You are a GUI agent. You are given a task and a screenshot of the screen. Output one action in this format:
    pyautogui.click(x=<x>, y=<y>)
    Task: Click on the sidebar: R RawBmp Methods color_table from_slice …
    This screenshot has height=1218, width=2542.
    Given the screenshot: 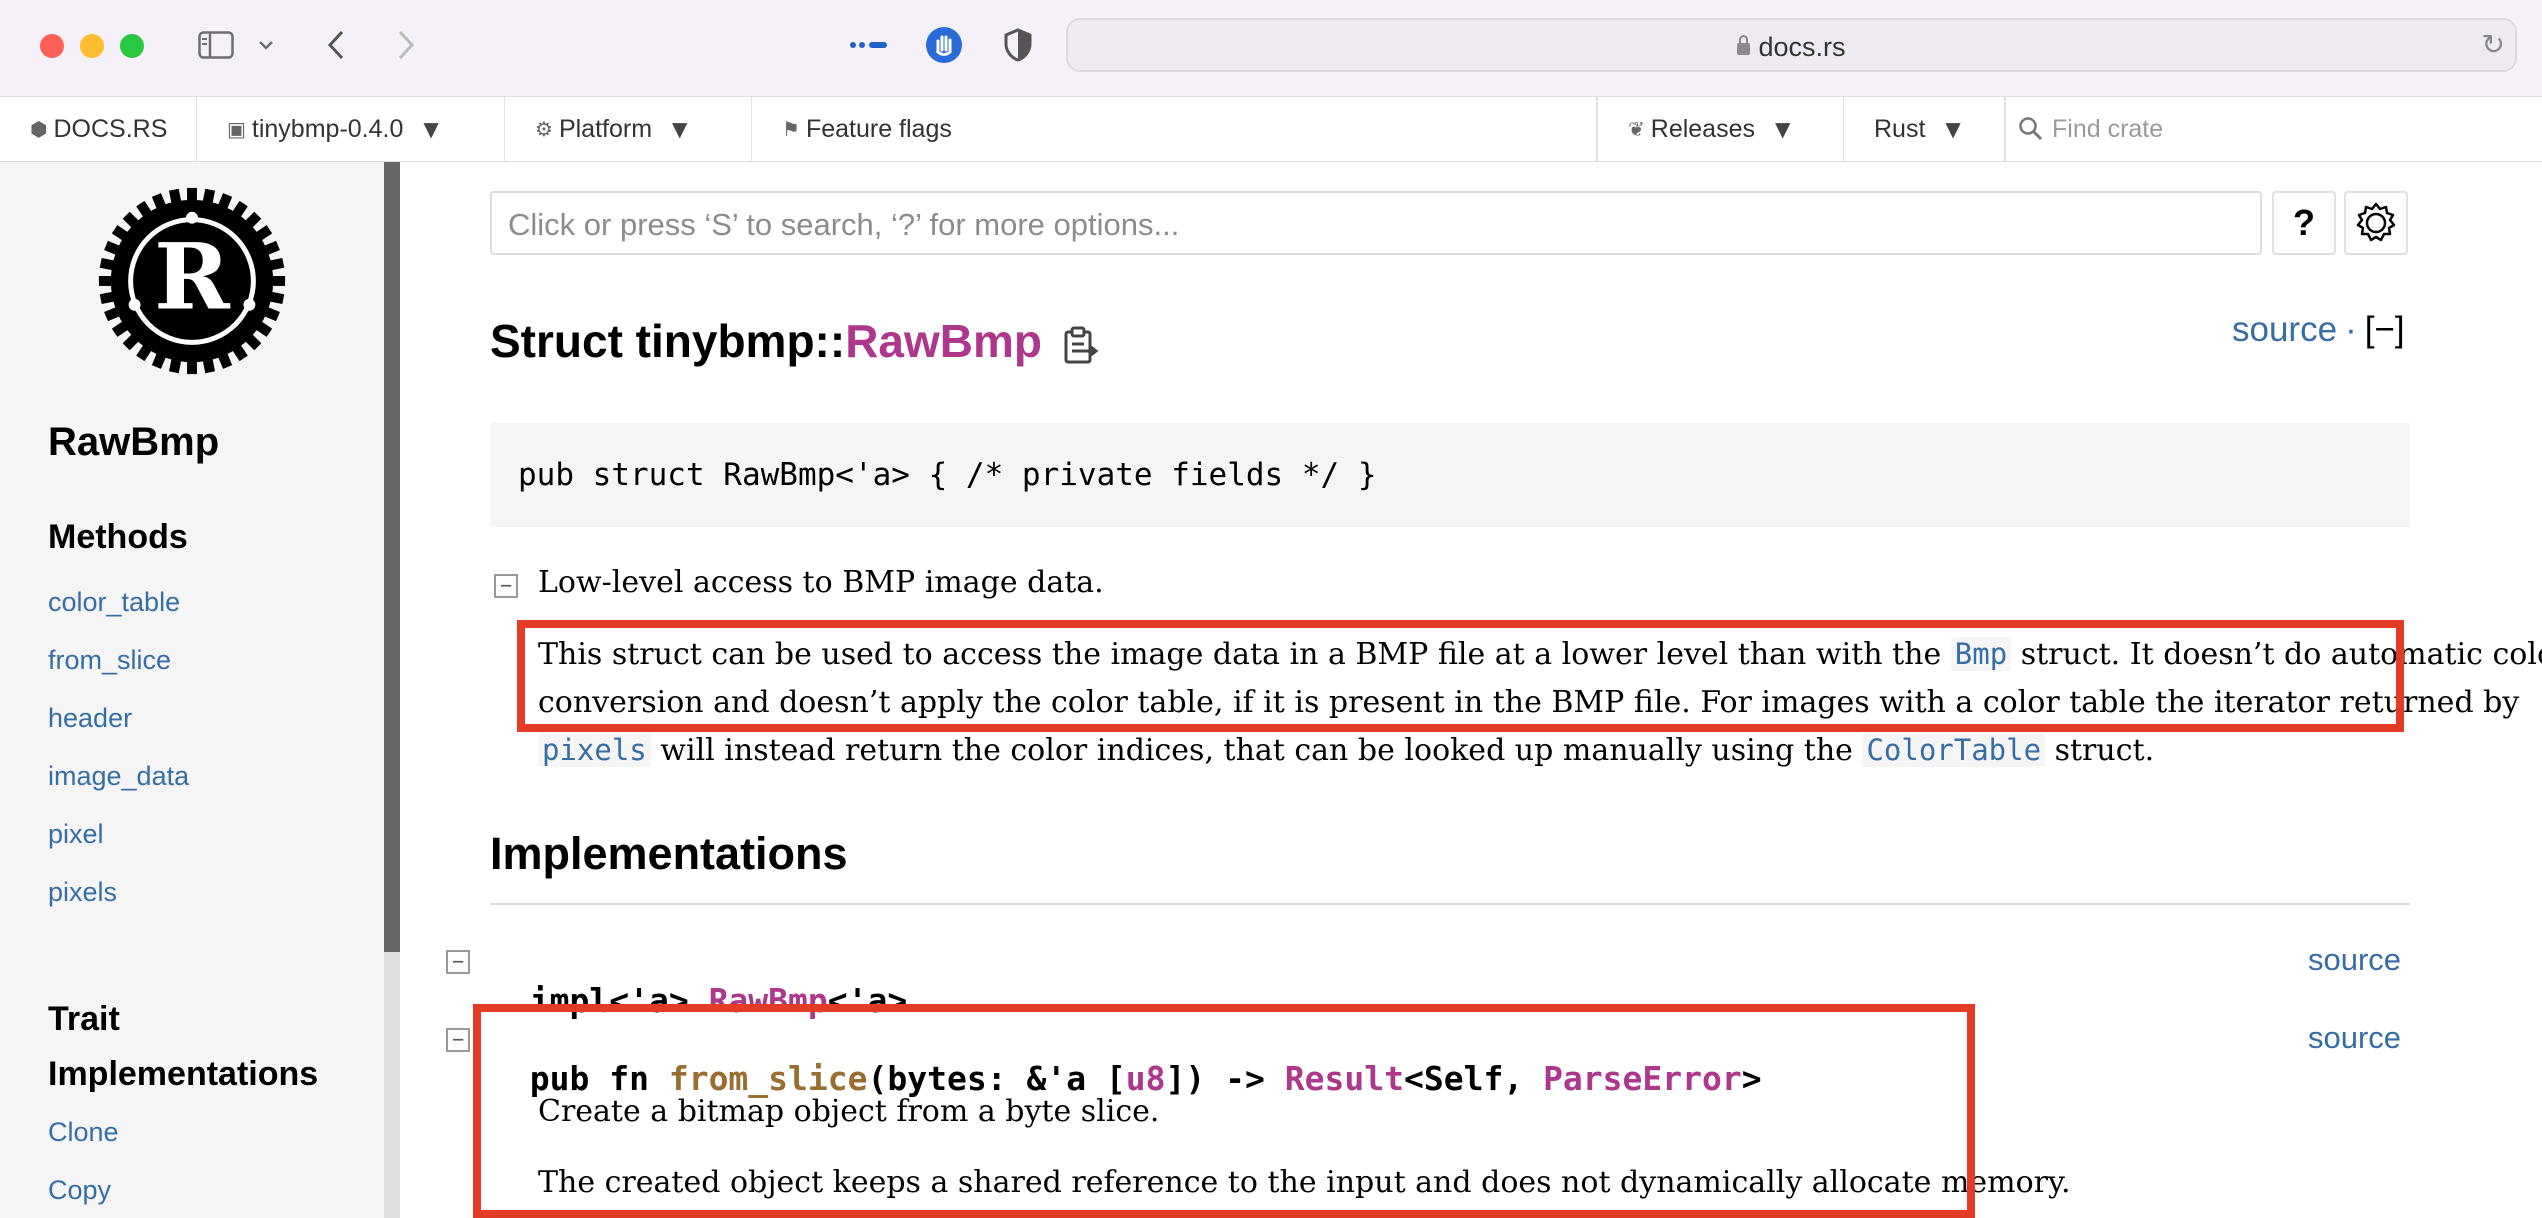 What is the action you would take?
    pyautogui.click(x=200, y=690)
    